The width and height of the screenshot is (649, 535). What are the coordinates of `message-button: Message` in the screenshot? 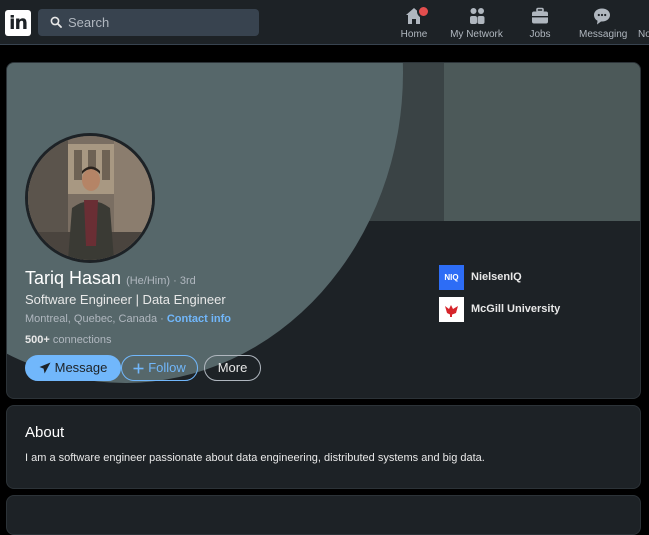 It's located at (73, 368).